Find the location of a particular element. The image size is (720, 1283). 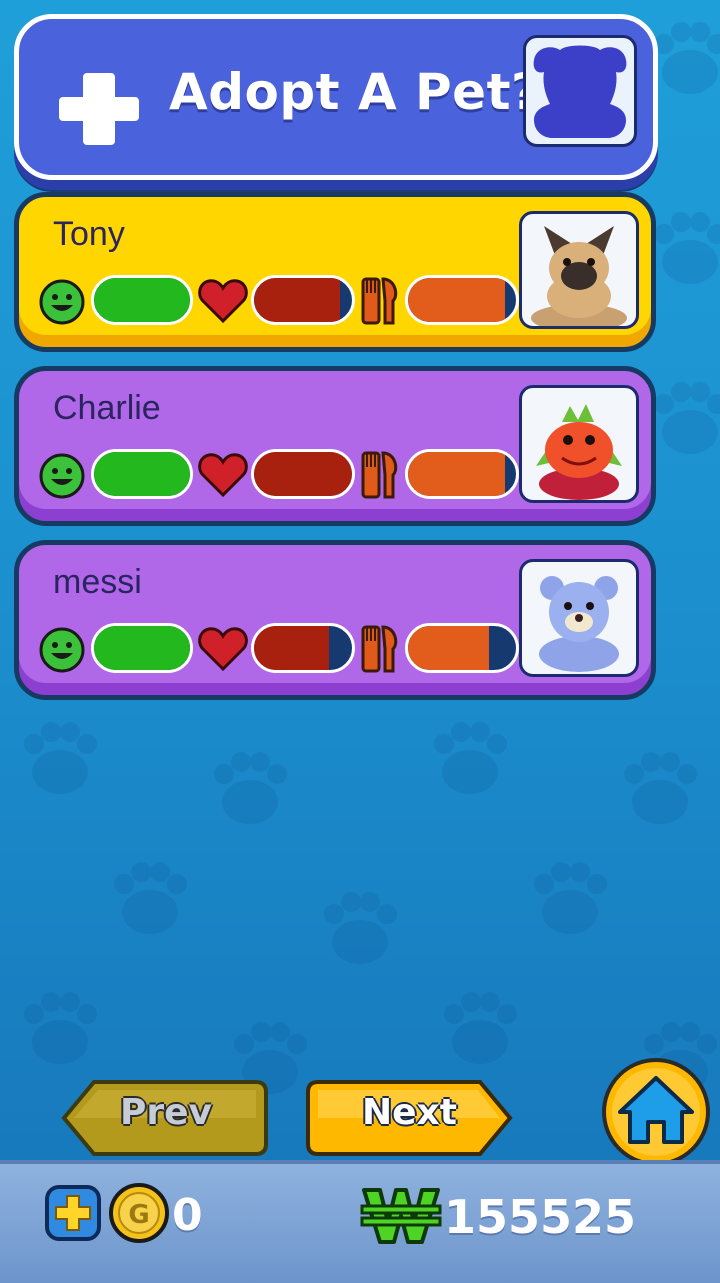

kinzcash-icon is located at coordinates (401, 1216).